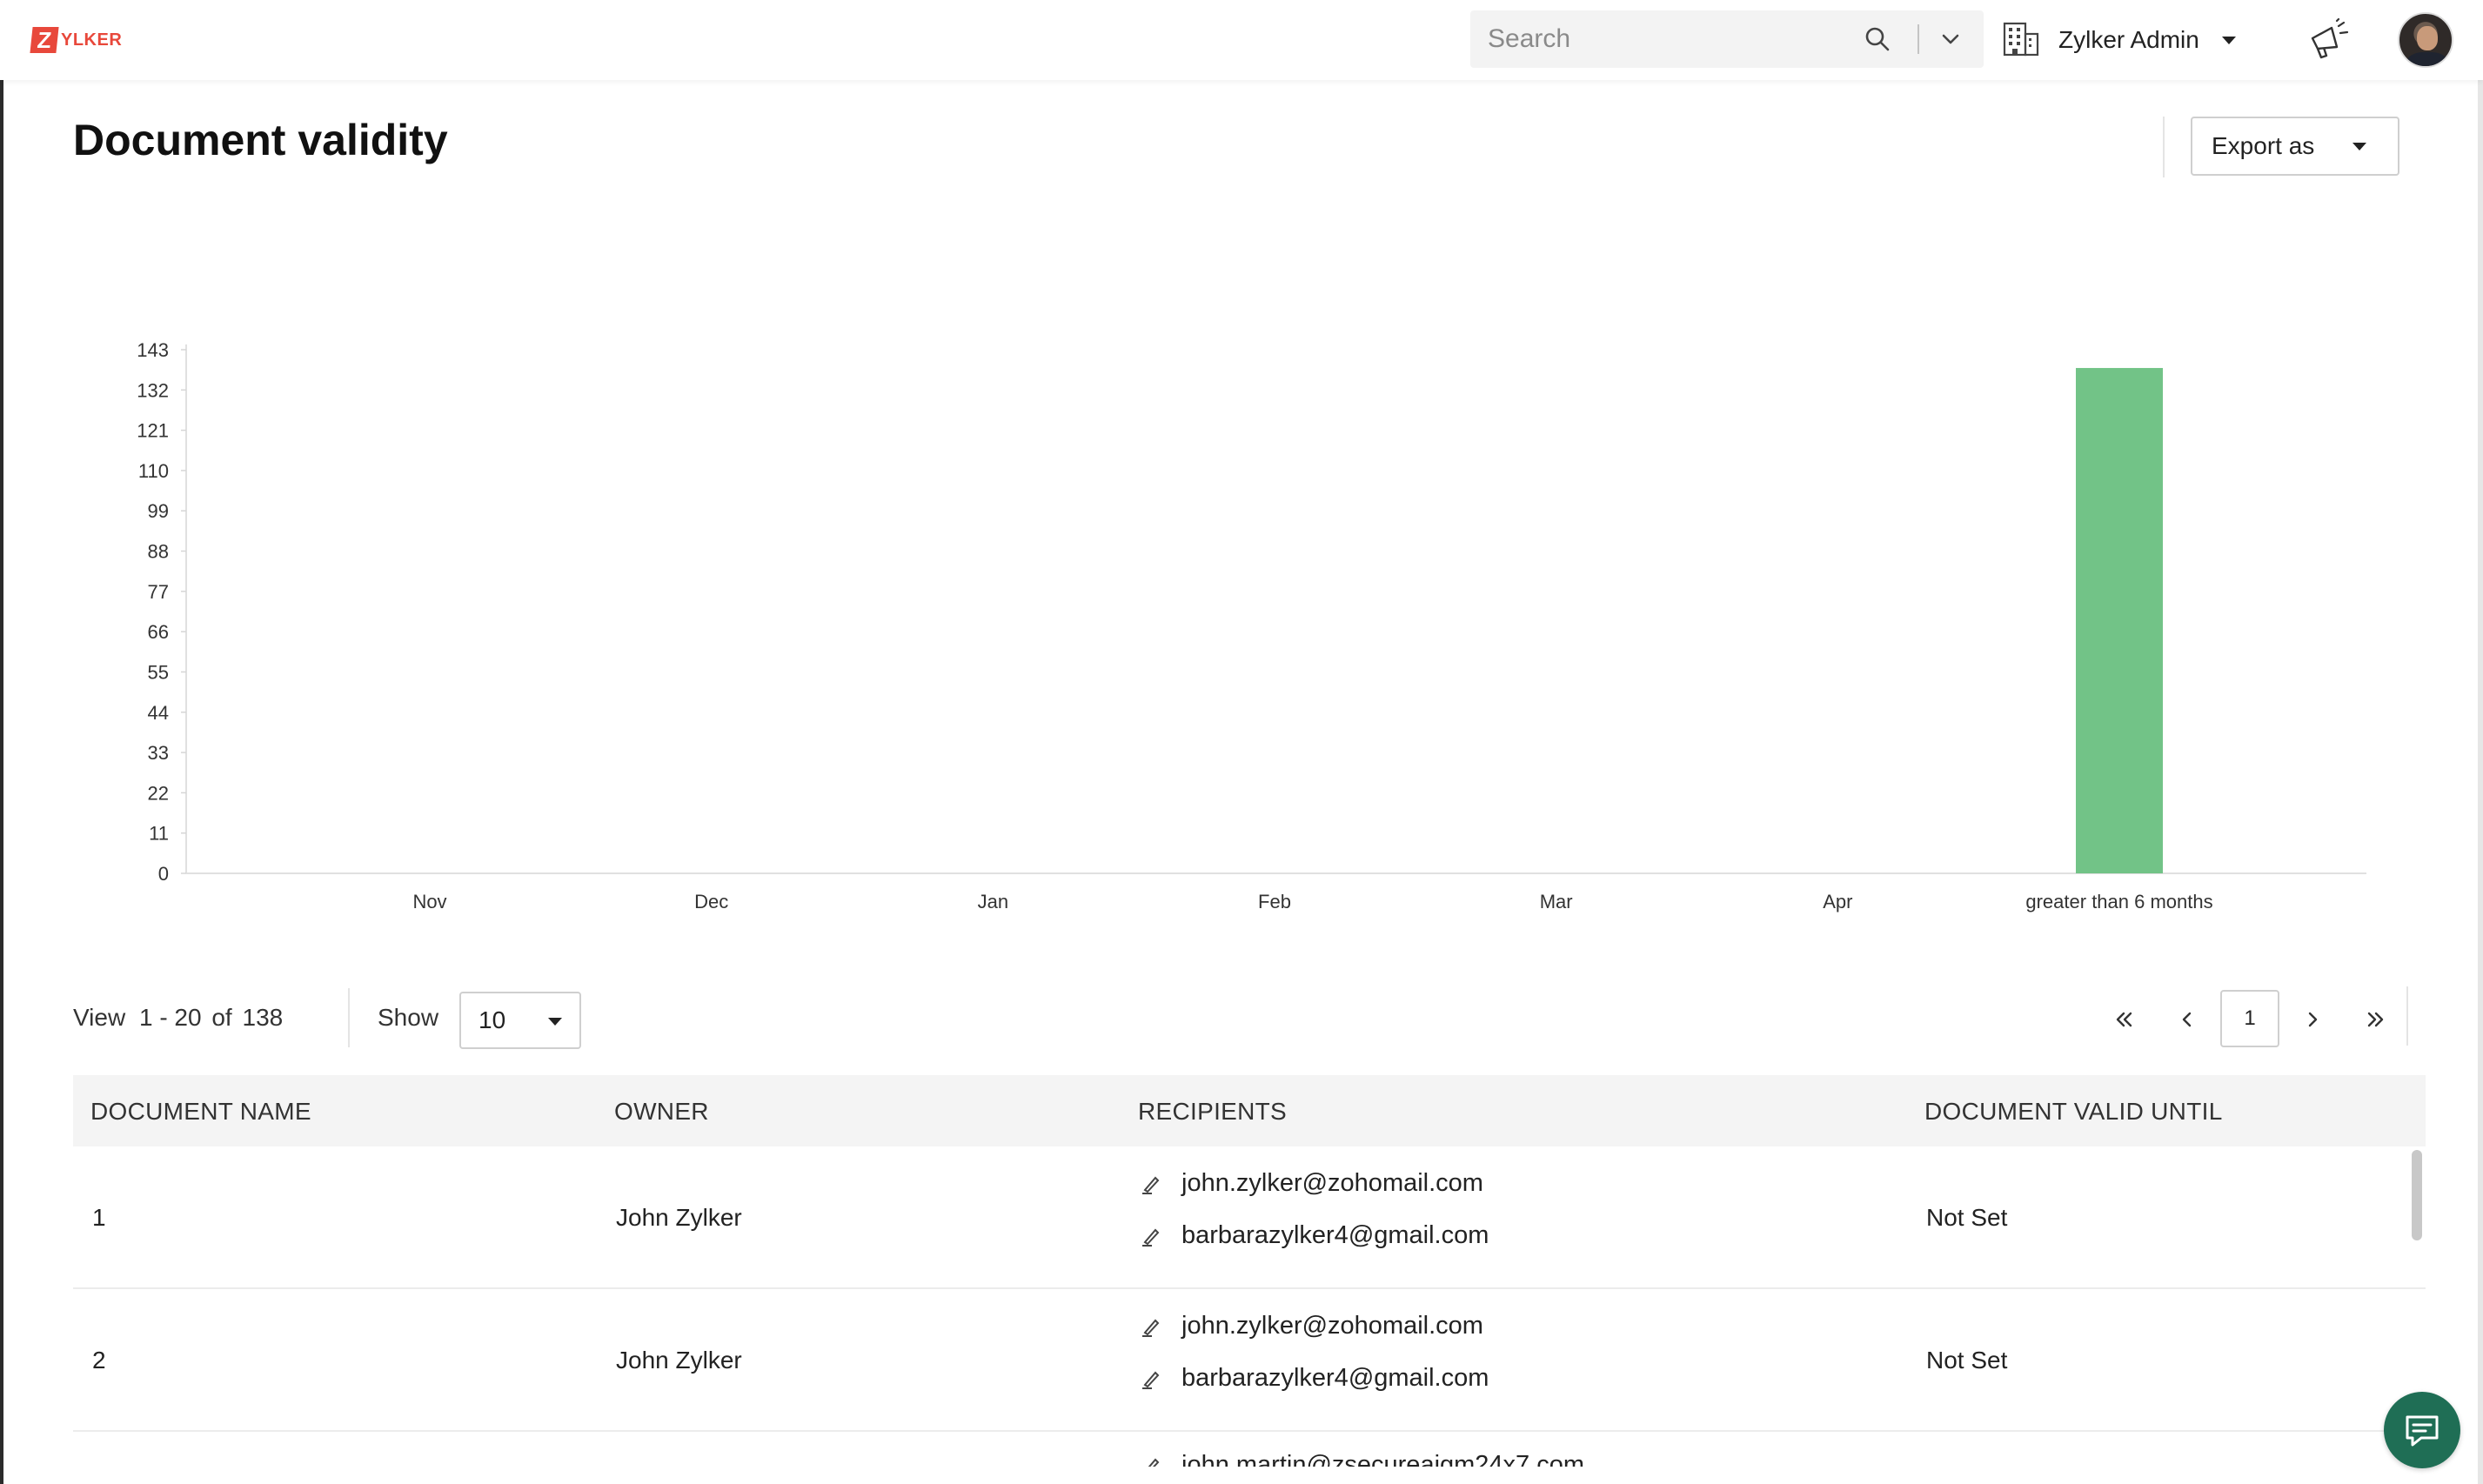 The image size is (2483, 1484). What do you see at coordinates (221, 1018) in the screenshot?
I see `view-of: of` at bounding box center [221, 1018].